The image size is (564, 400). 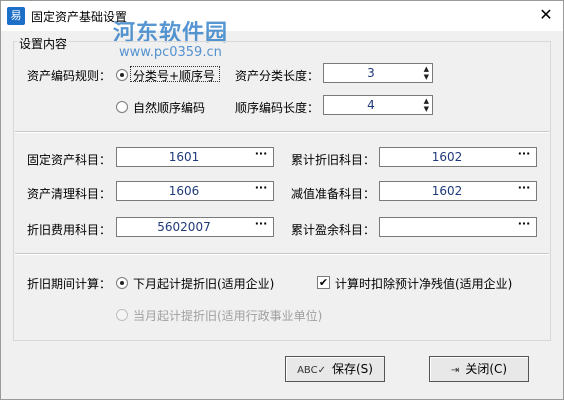 What do you see at coordinates (378, 105) in the screenshot?
I see `sequence-length-spinner: 4 ▲ ▼` at bounding box center [378, 105].